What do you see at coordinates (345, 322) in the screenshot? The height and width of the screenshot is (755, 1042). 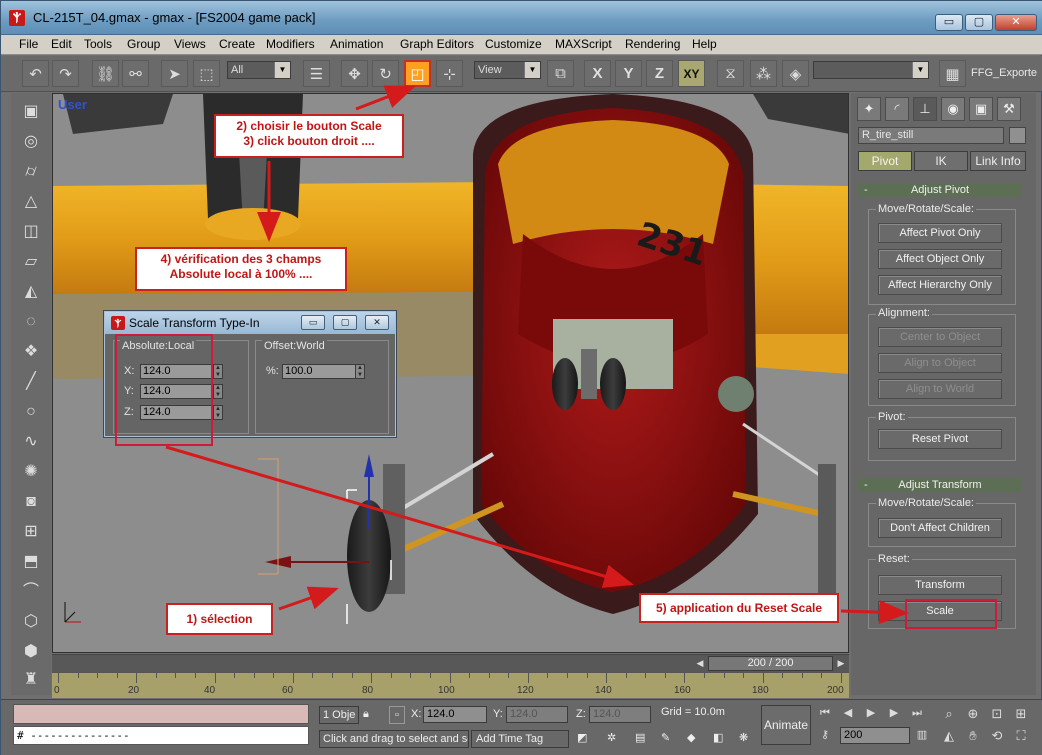 I see `dialog-maximize-button: ▢` at bounding box center [345, 322].